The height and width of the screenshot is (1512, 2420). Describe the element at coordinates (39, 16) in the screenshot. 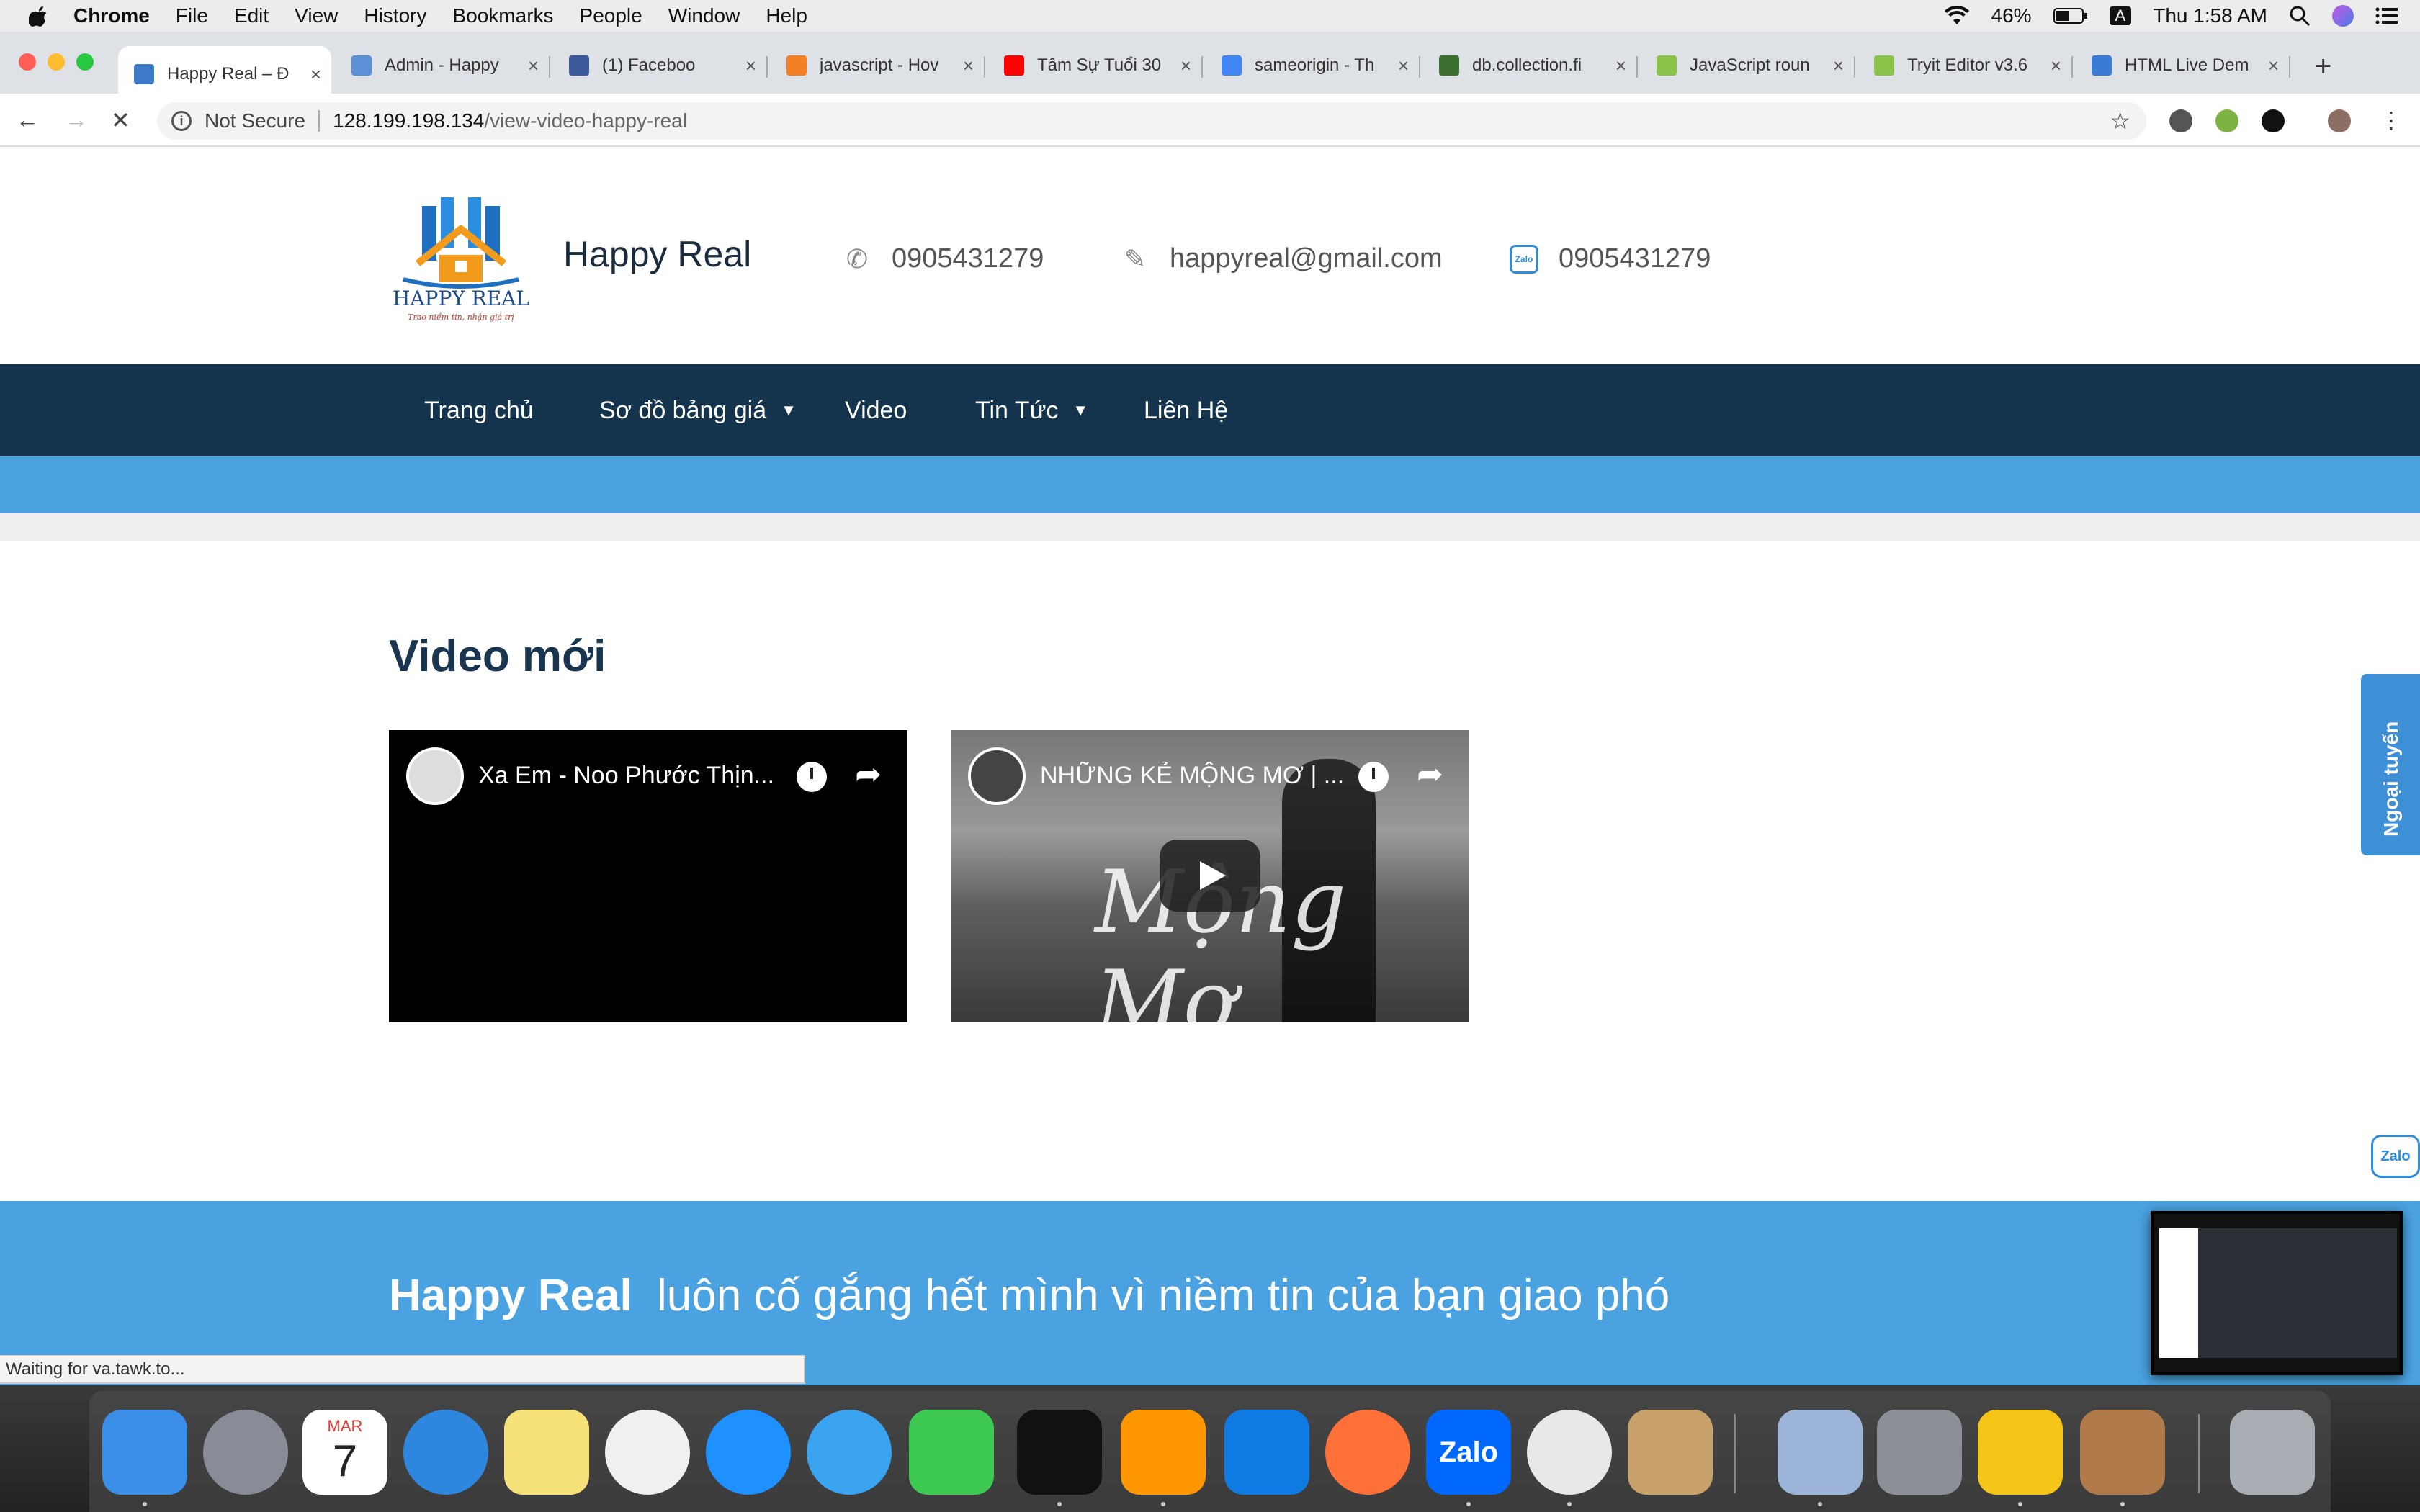

I see `apple-menu-icon` at that location.